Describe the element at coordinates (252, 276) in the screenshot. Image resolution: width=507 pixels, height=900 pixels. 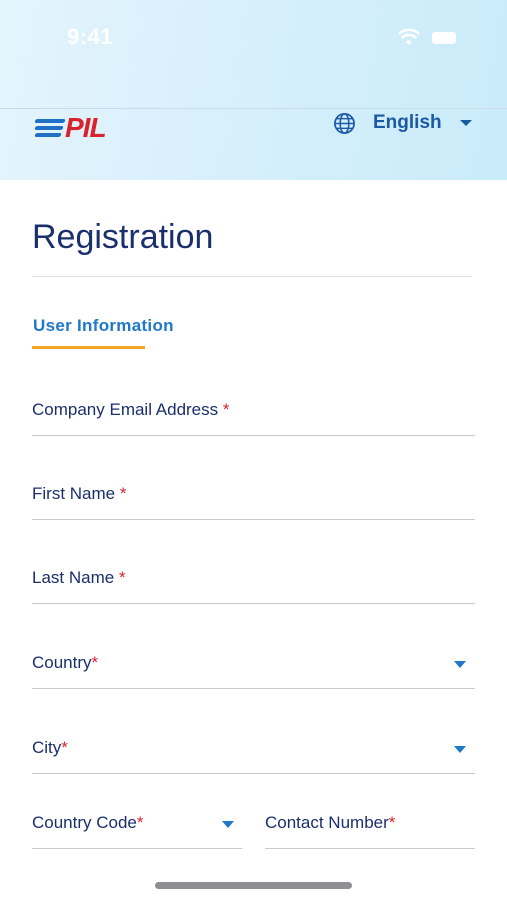
I see `title-divider` at that location.